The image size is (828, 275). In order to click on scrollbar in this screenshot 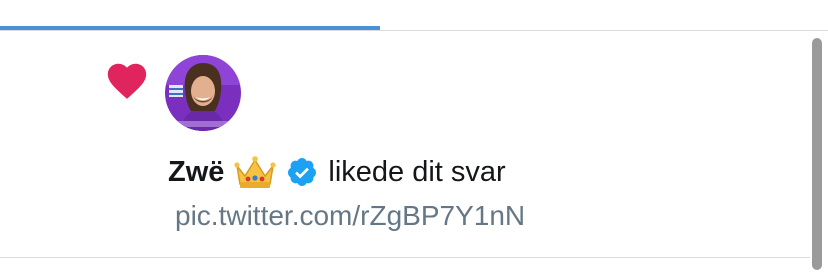, I will do `click(817, 154)`.